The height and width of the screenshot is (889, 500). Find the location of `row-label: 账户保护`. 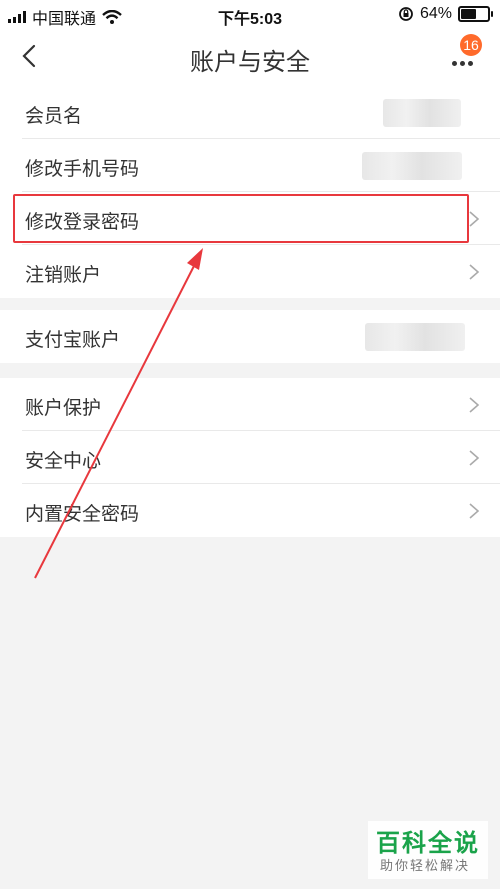

row-label: 账户保护 is located at coordinates (63, 408).